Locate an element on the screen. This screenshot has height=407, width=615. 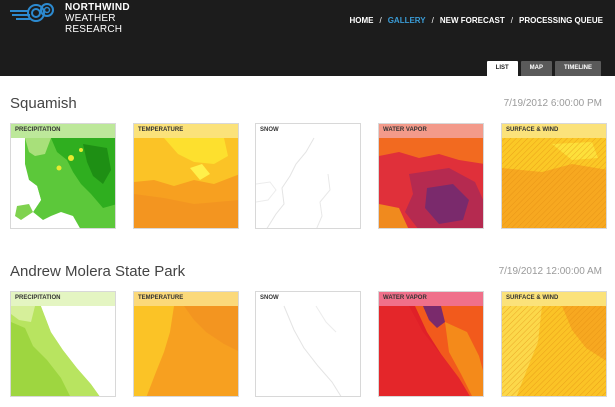
view-tabs: LIST MAP TIMELINE is located at coordinates (543, 68).